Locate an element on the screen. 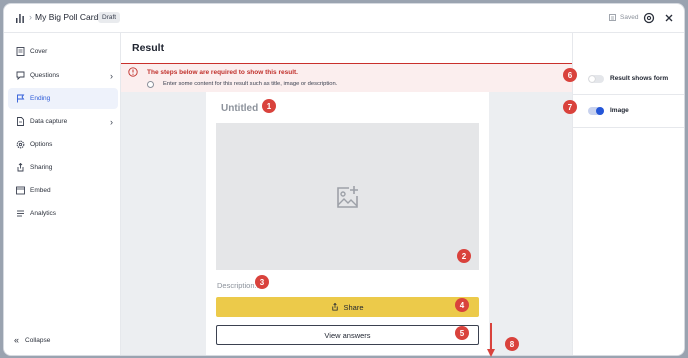 The image size is (688, 358). collapse-button: « Collapse is located at coordinates (32, 340).